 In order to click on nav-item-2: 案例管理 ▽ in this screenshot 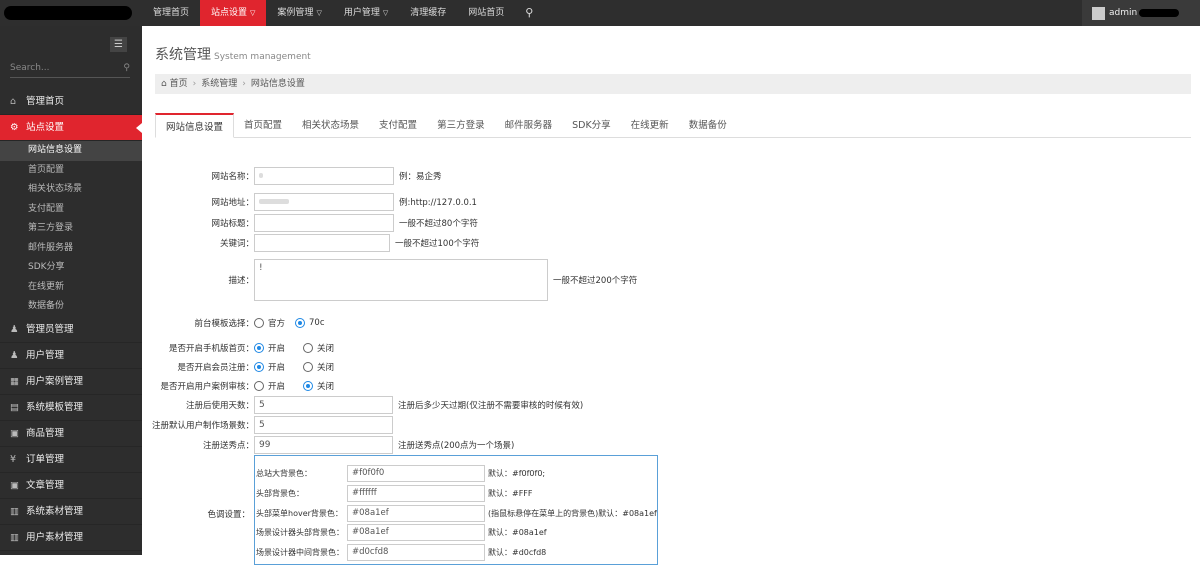, I will do `click(299, 13)`.